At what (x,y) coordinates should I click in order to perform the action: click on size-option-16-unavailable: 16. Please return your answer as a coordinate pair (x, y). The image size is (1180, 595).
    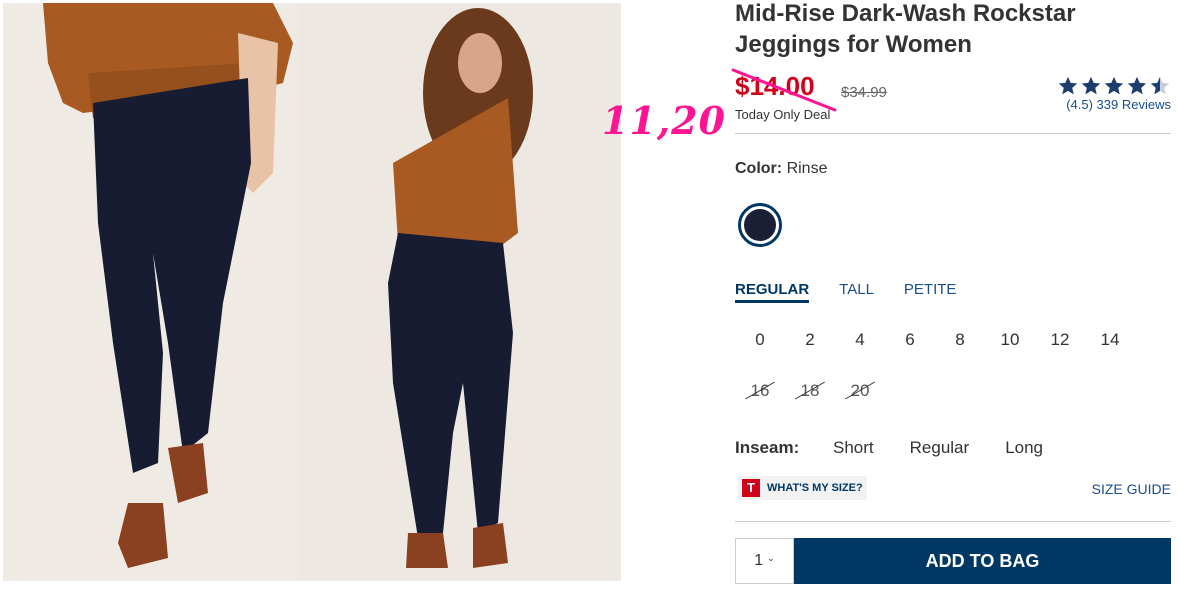
    Looking at the image, I should click on (760, 391).